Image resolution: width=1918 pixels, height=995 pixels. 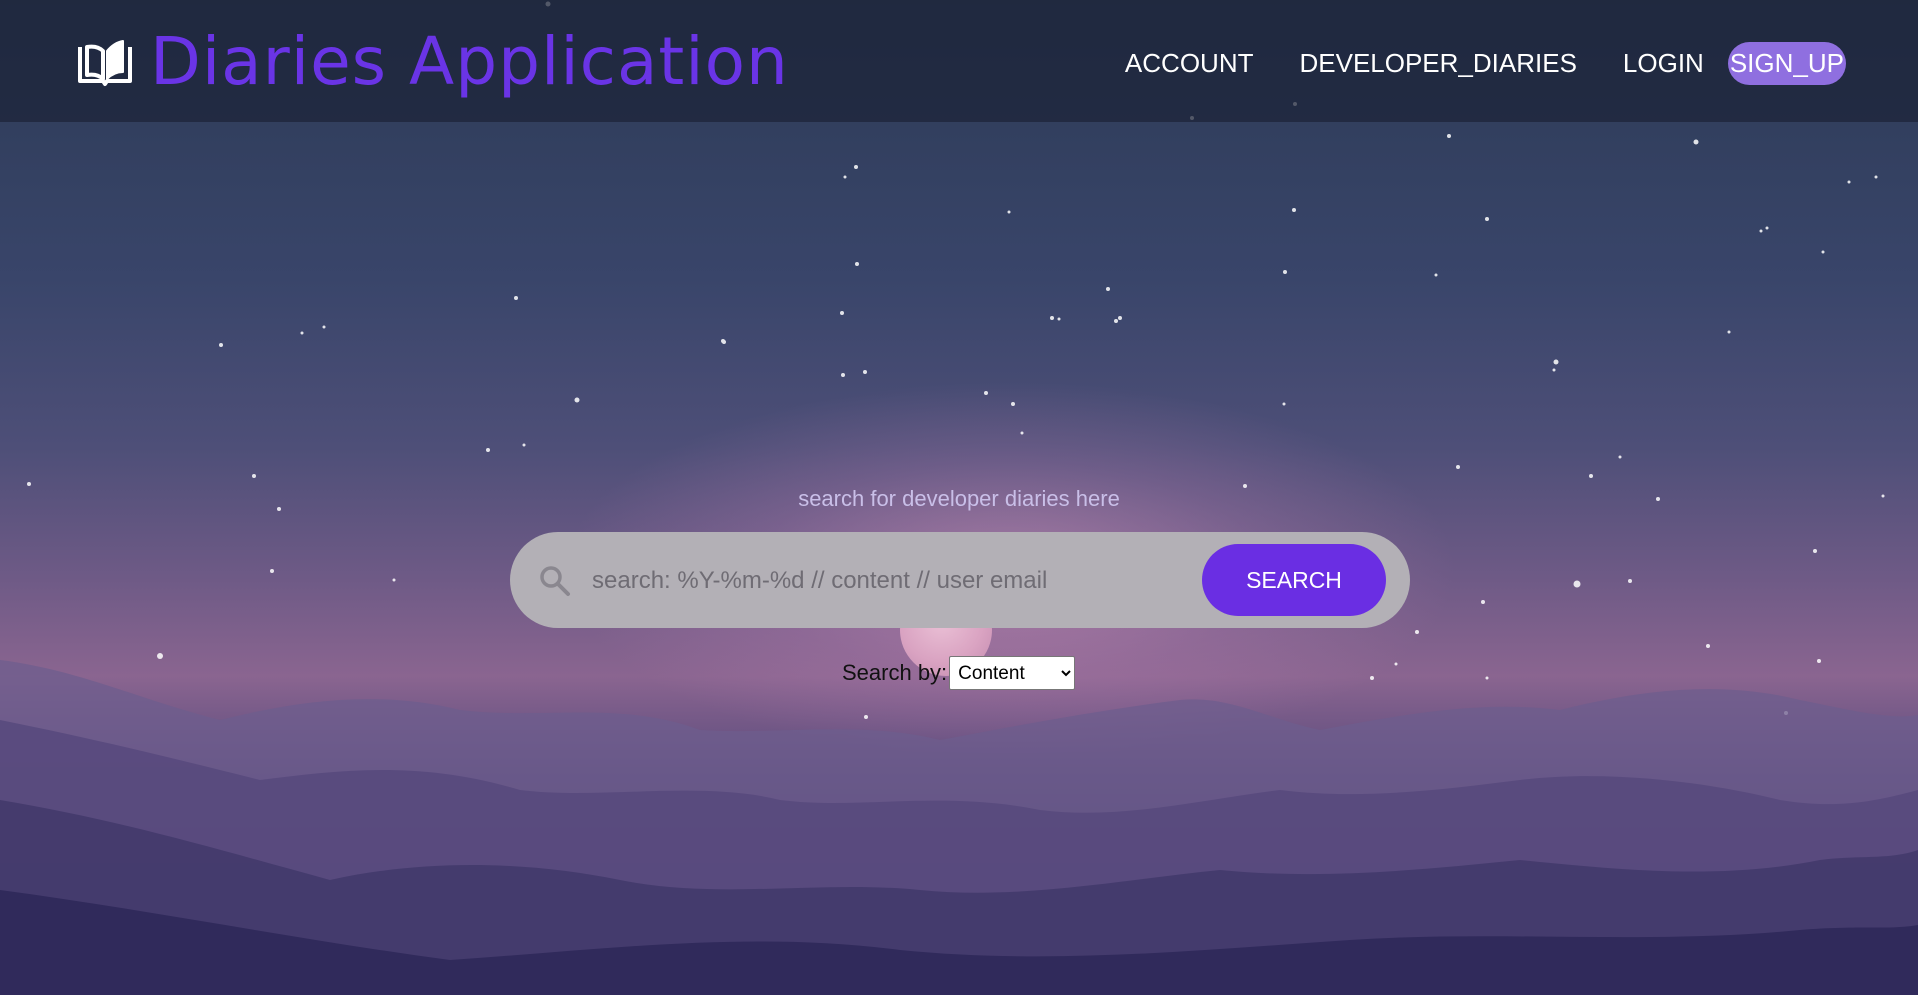 I want to click on search-bar: SEARCH, so click(x=960, y=580).